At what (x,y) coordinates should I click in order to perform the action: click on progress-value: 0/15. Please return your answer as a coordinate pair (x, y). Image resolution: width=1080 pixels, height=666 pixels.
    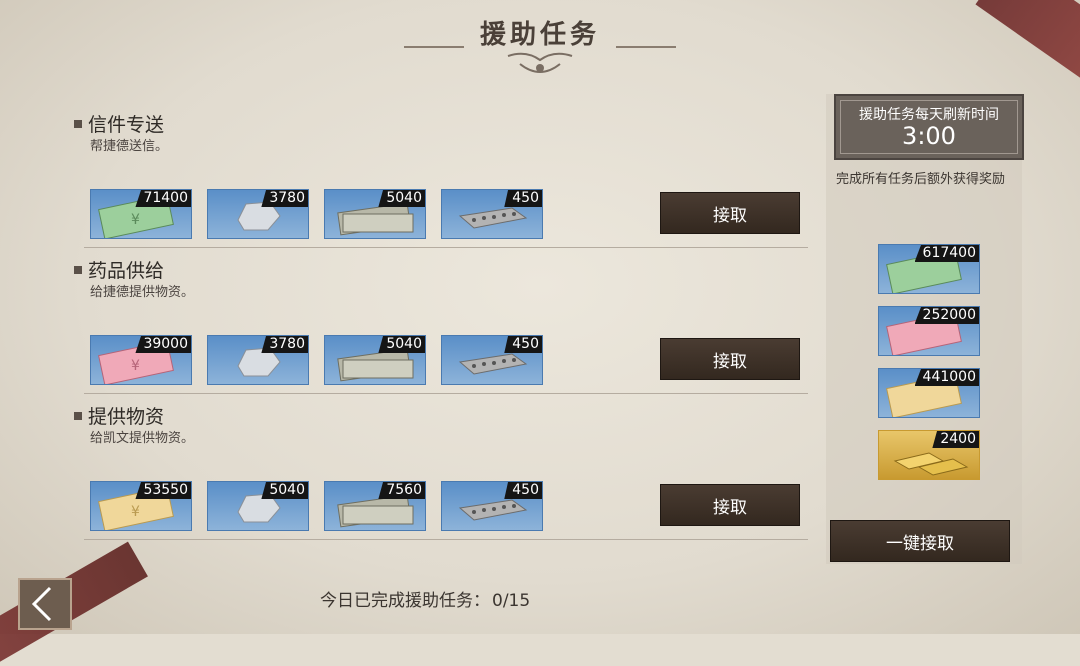
    Looking at the image, I should click on (511, 601).